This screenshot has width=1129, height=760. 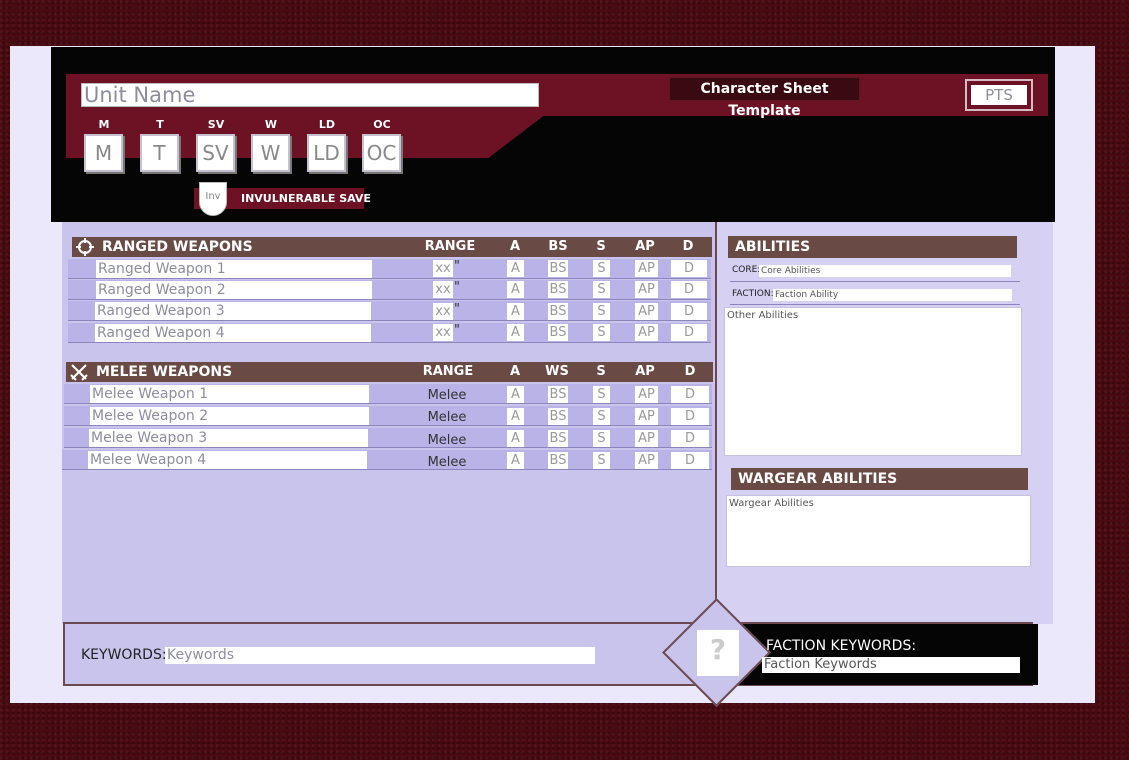 I want to click on ranged-weapon-4-a: A, so click(x=515, y=332).